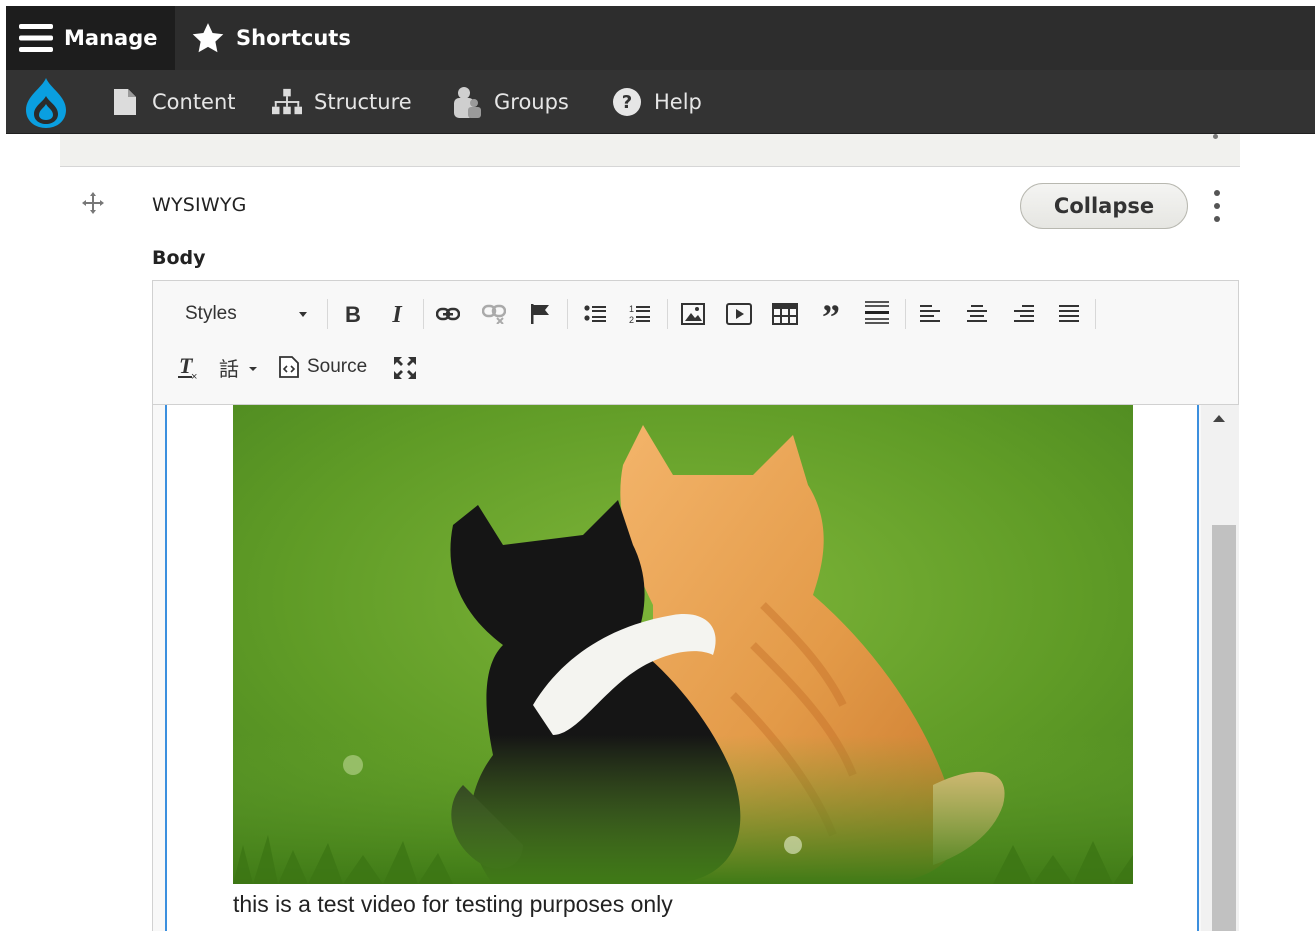  I want to click on anchor-flag-icon, so click(540, 314).